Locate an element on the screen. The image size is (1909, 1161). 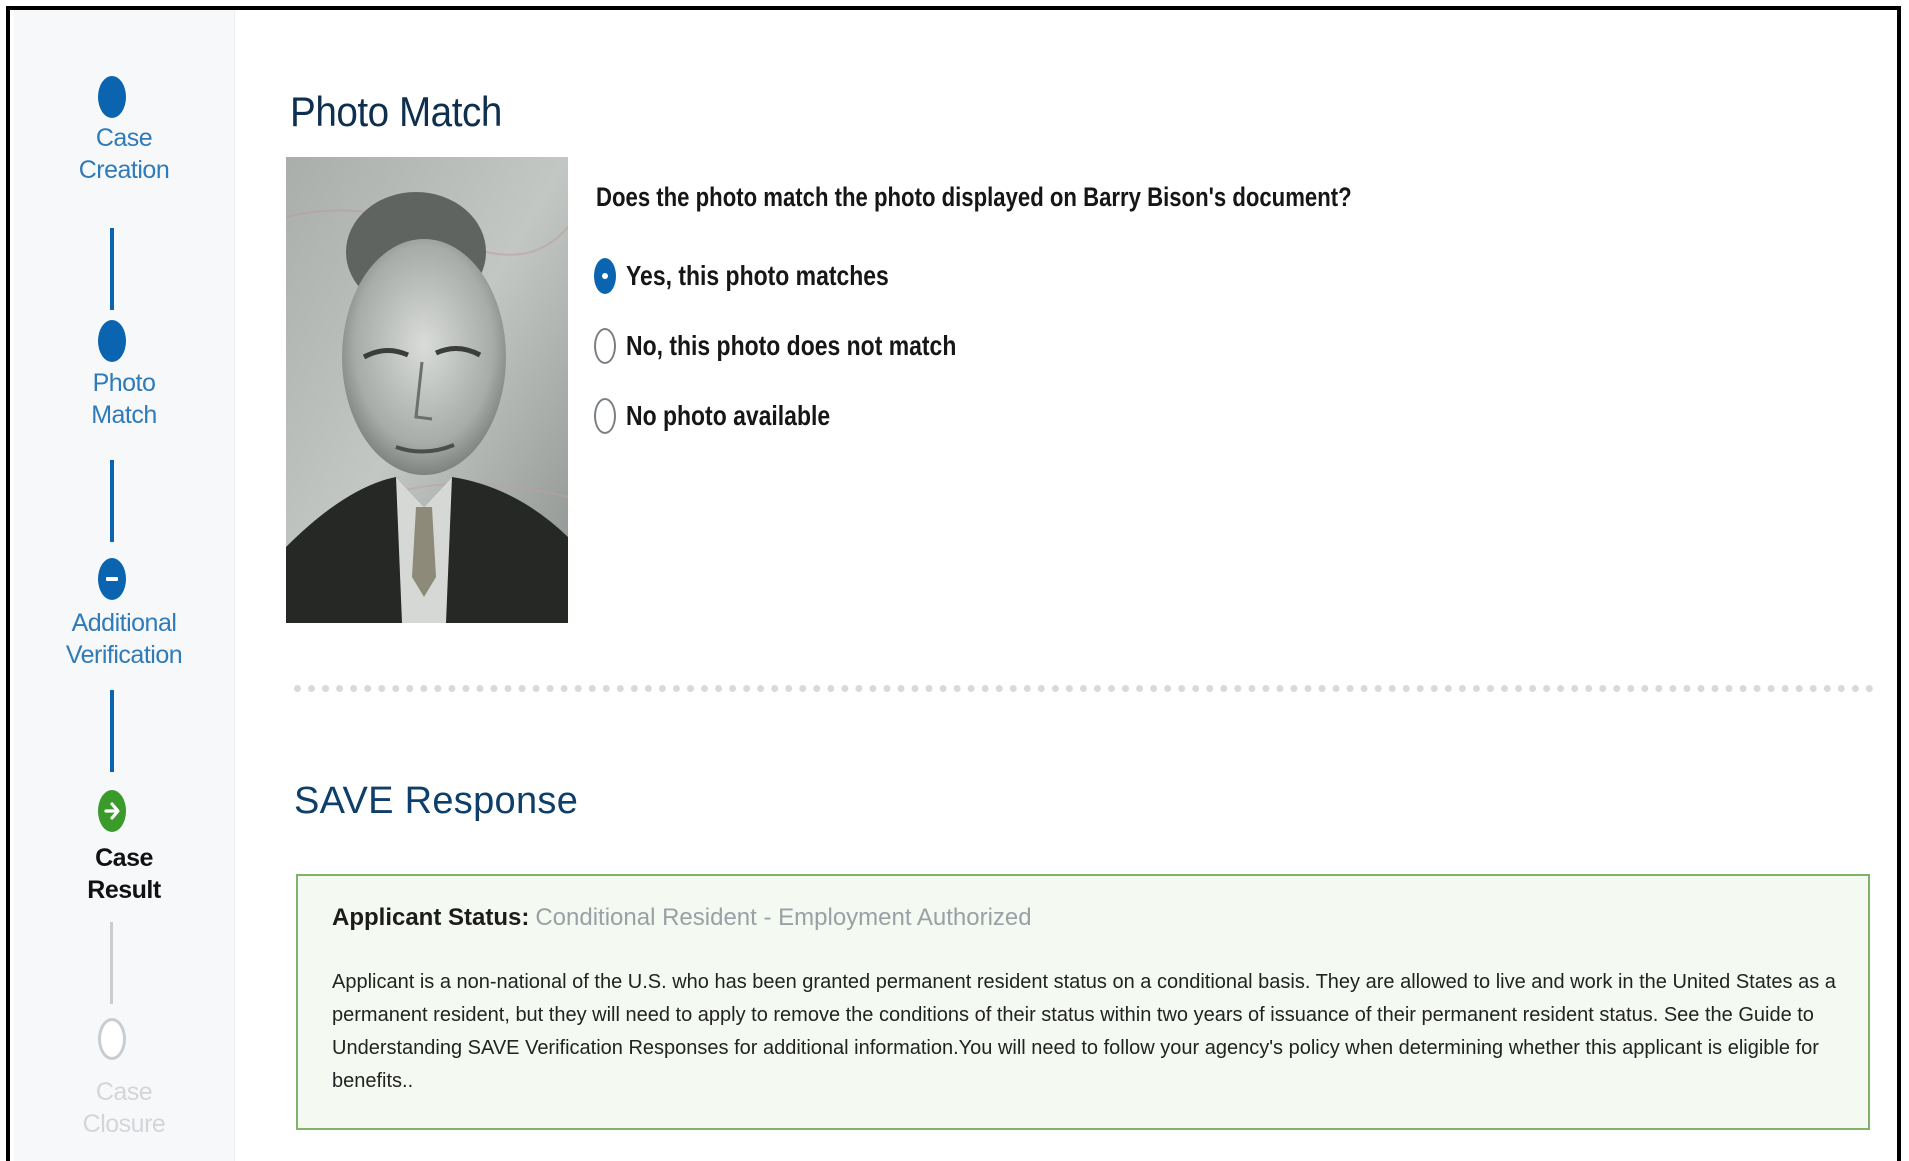
applicant-photo is located at coordinates (427, 390).